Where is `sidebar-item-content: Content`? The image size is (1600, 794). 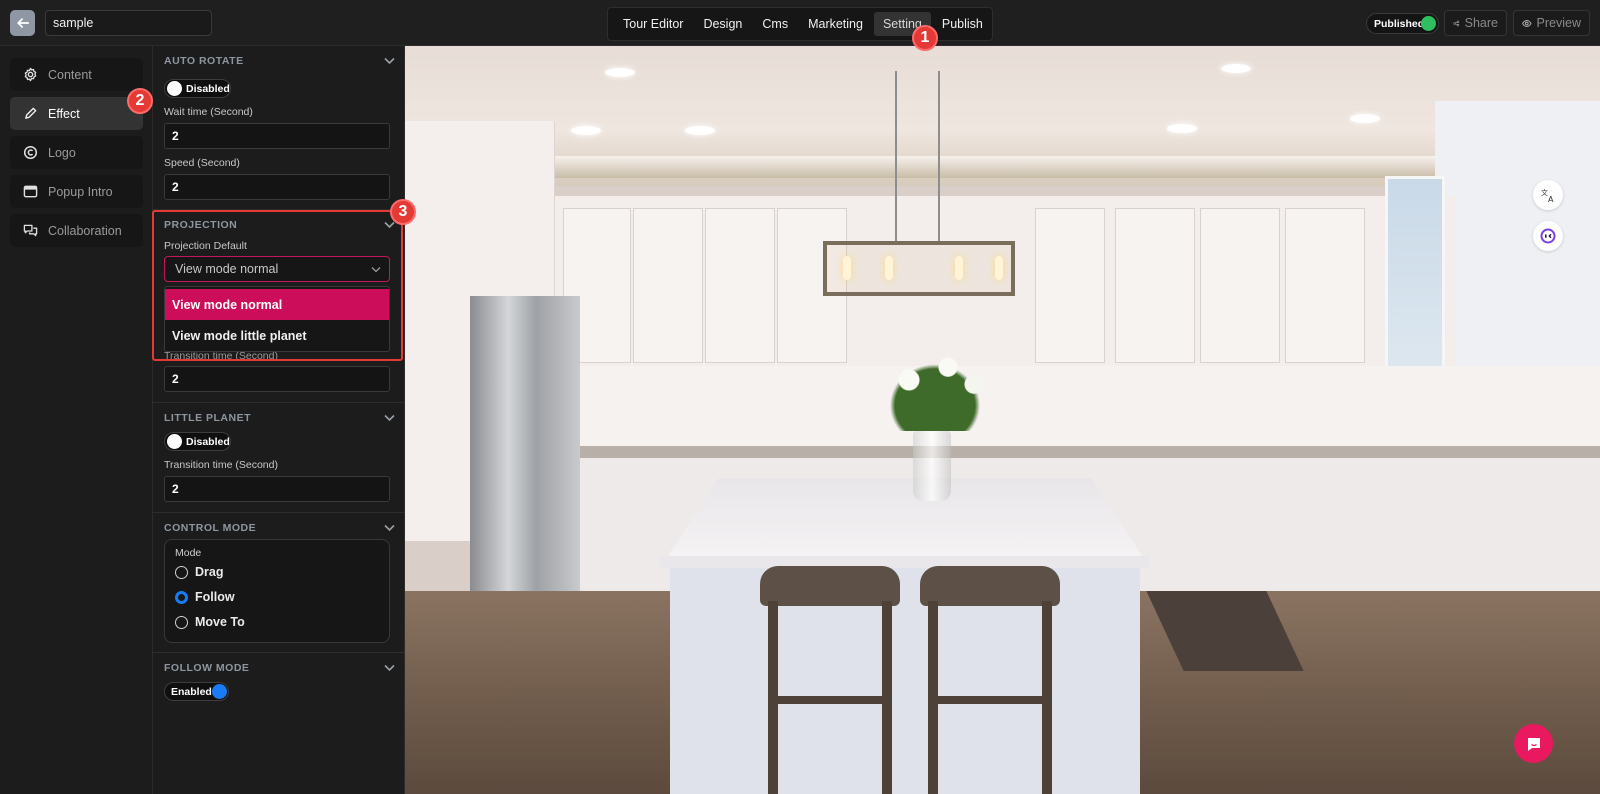 sidebar-item-content: Content is located at coordinates (76, 74).